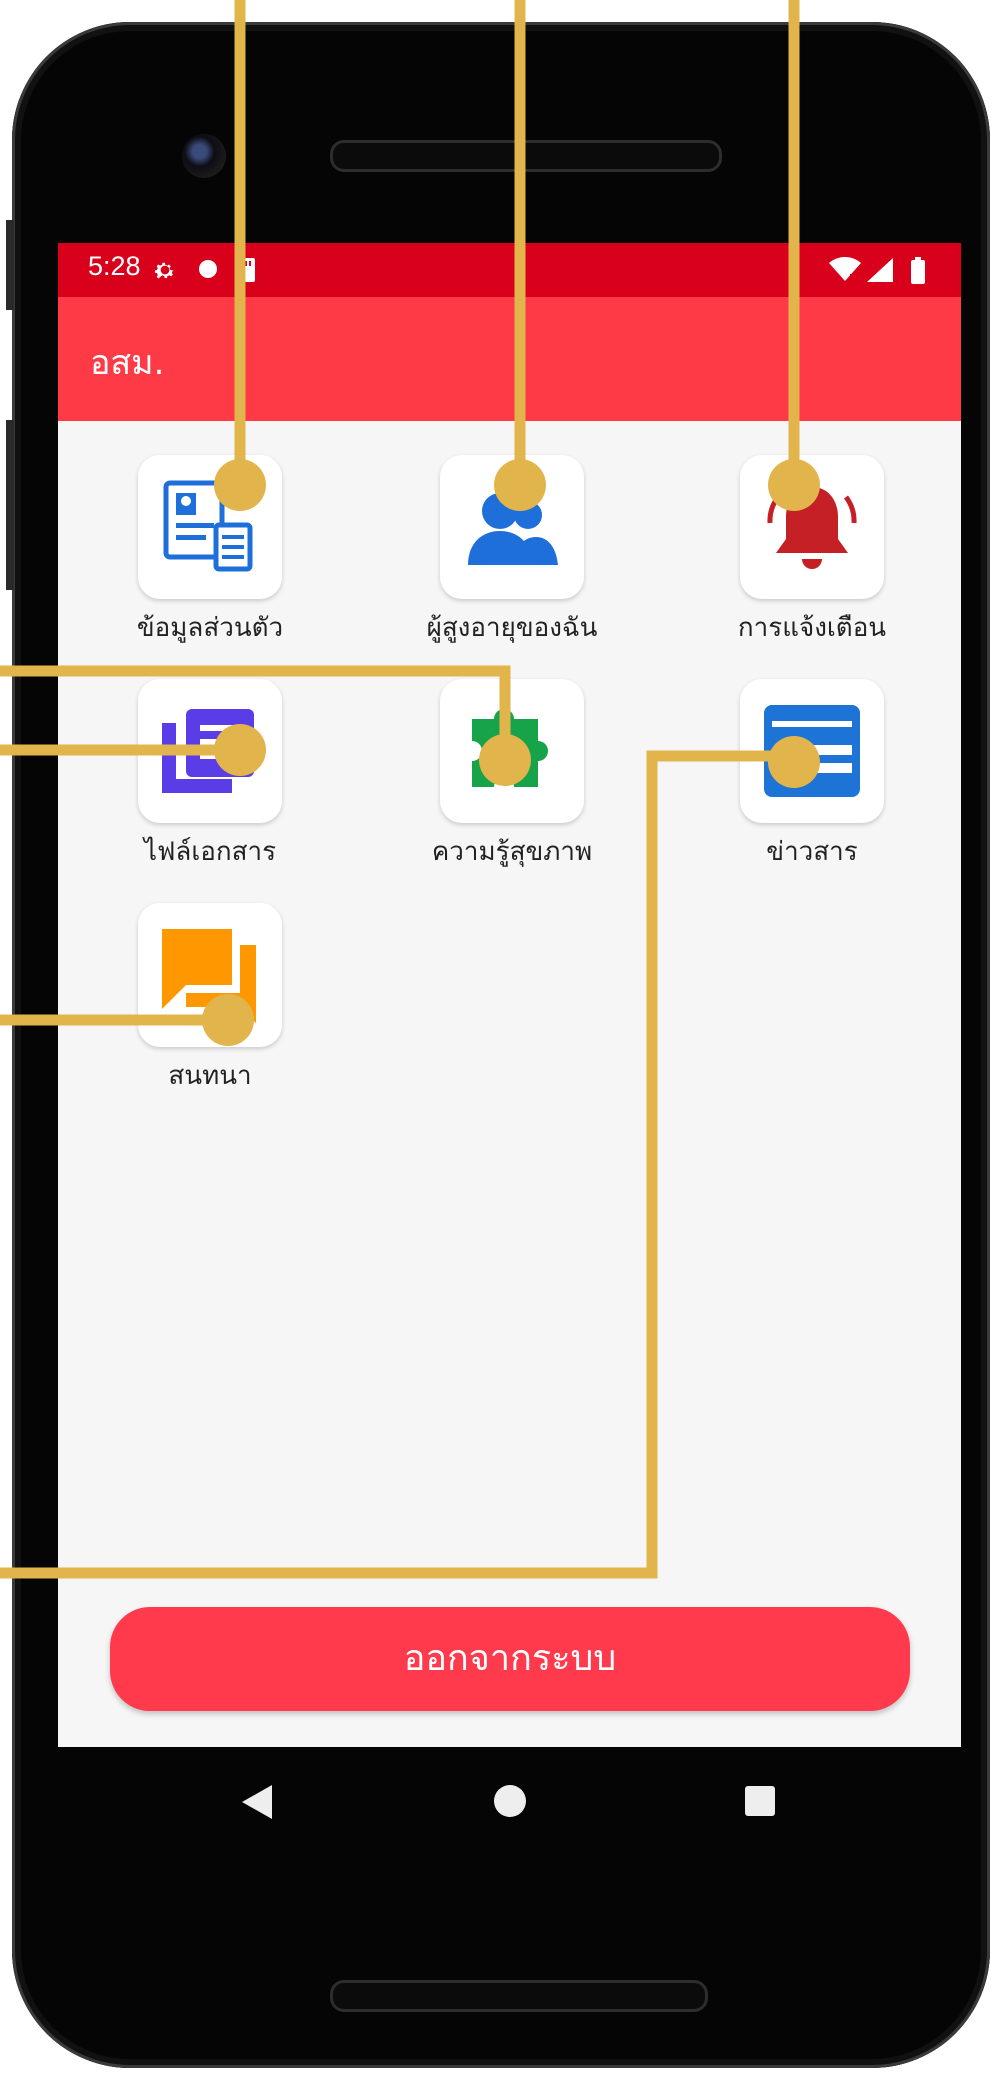  What do you see at coordinates (519, 1996) in the screenshot?
I see `bottom-speaker` at bounding box center [519, 1996].